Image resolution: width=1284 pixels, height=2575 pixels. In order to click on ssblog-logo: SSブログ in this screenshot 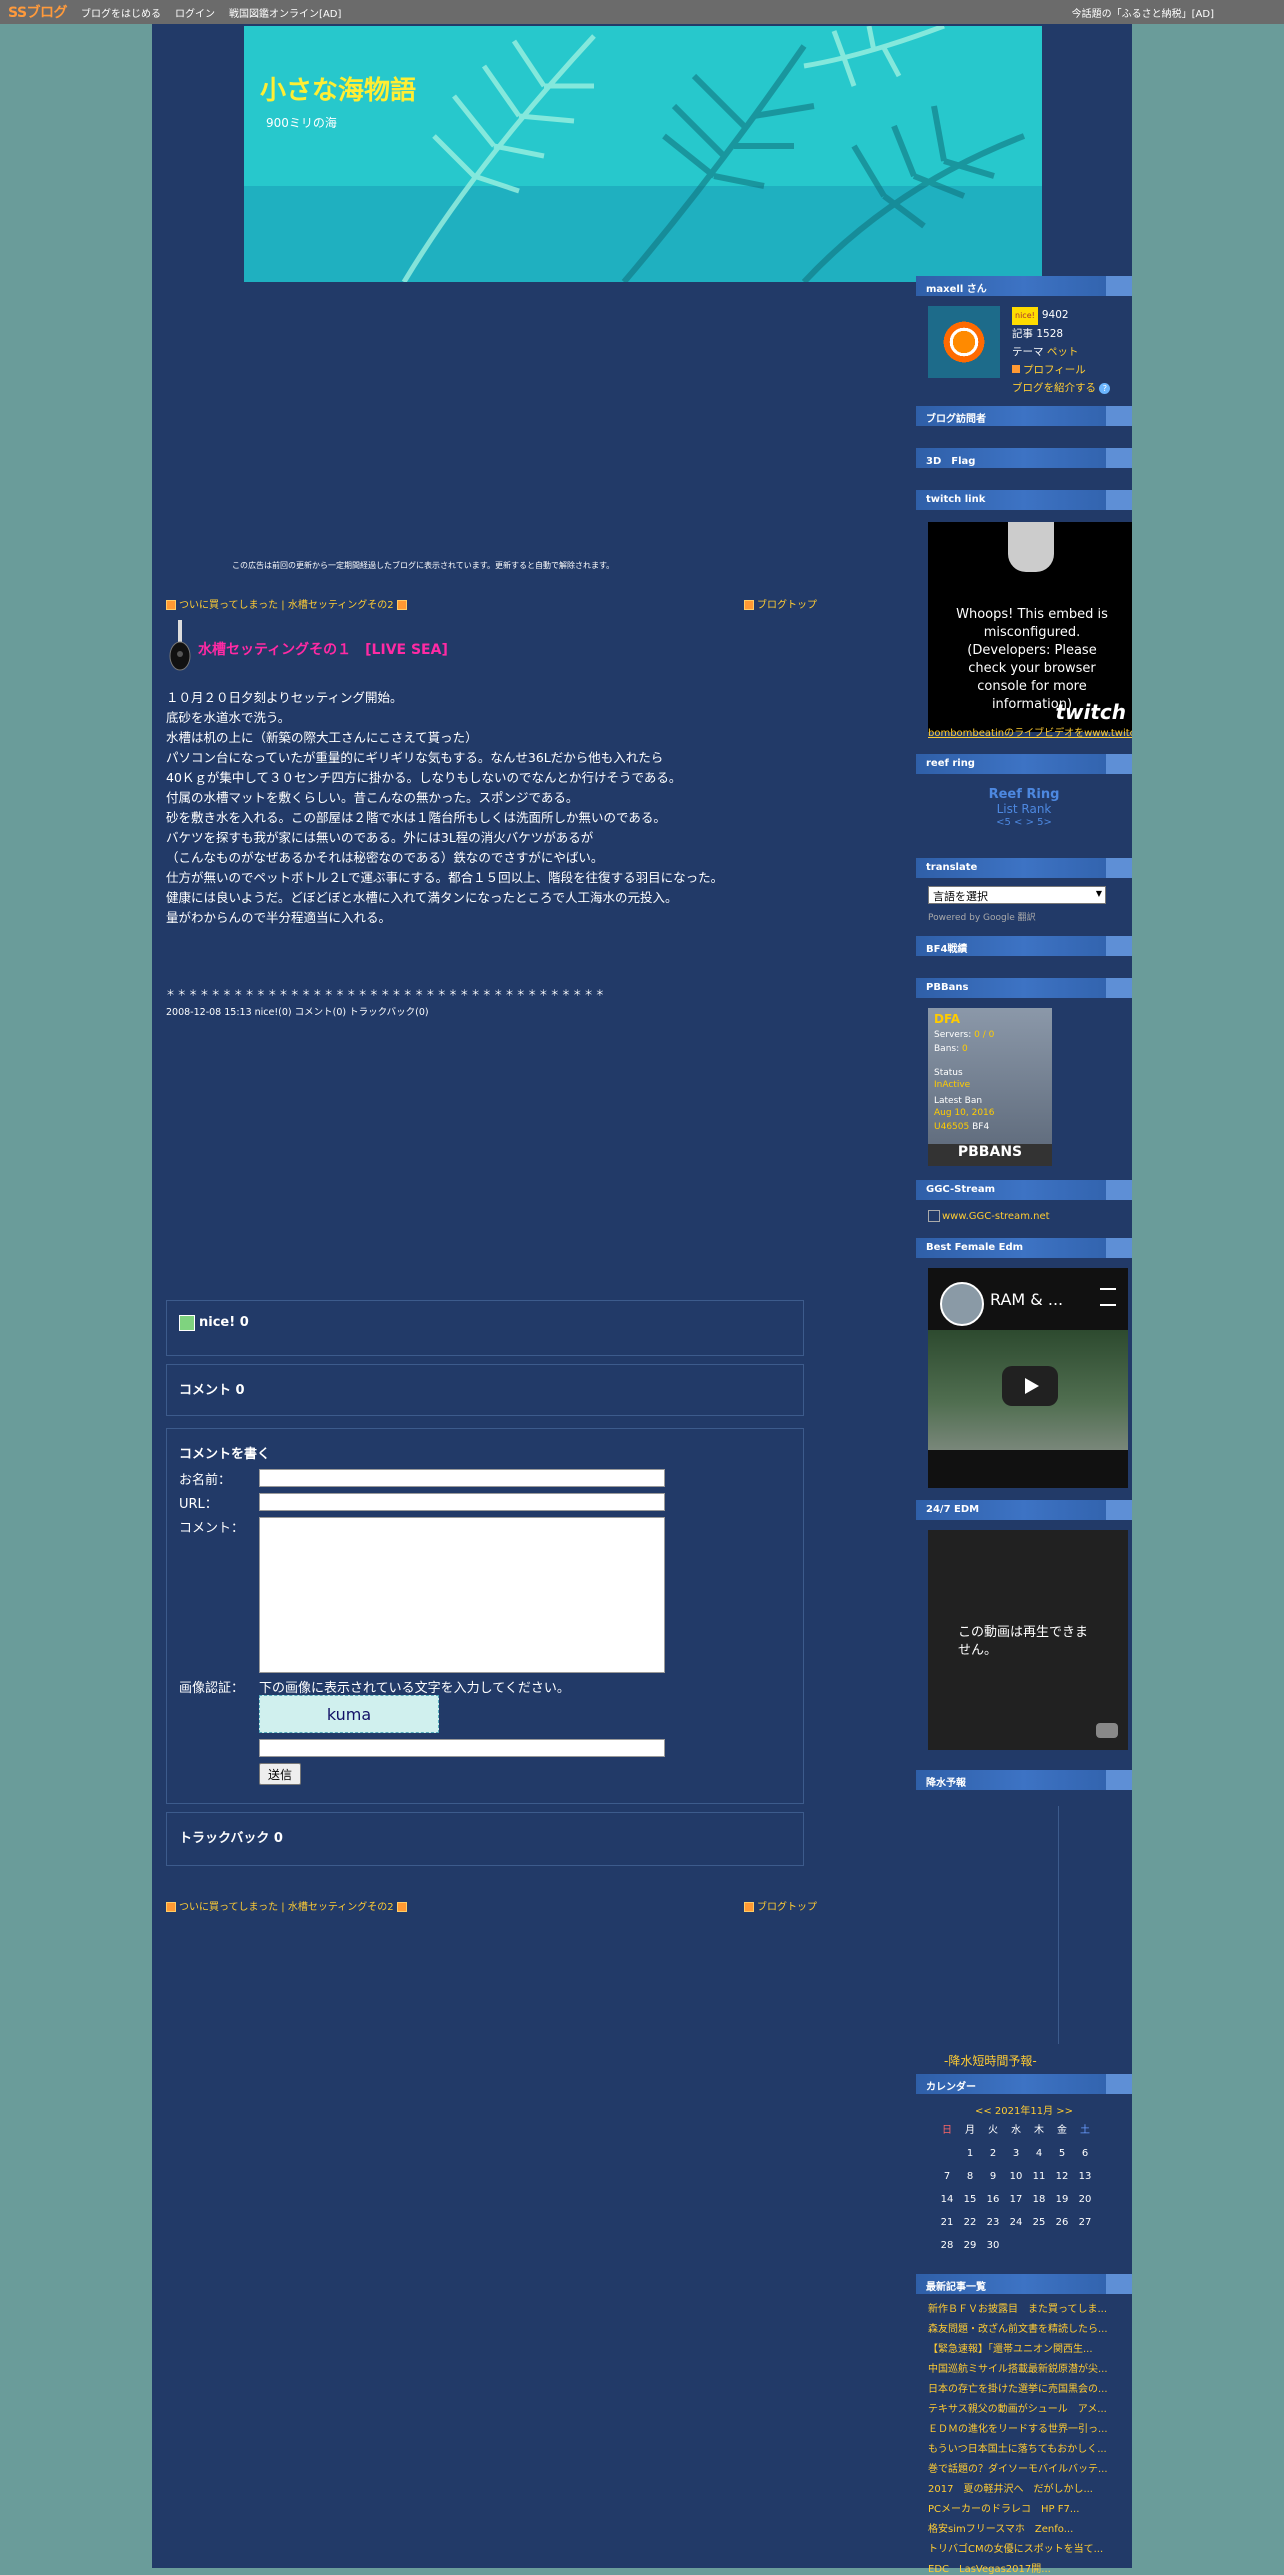, I will do `click(38, 12)`.